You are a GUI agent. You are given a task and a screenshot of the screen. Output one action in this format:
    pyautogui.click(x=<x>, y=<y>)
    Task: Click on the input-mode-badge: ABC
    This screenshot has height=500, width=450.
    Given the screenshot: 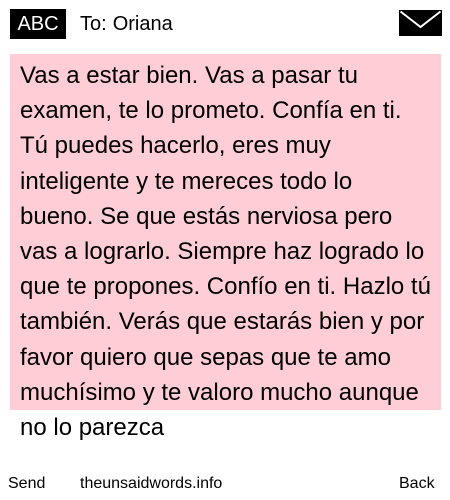 What is the action you would take?
    pyautogui.click(x=38, y=24)
    